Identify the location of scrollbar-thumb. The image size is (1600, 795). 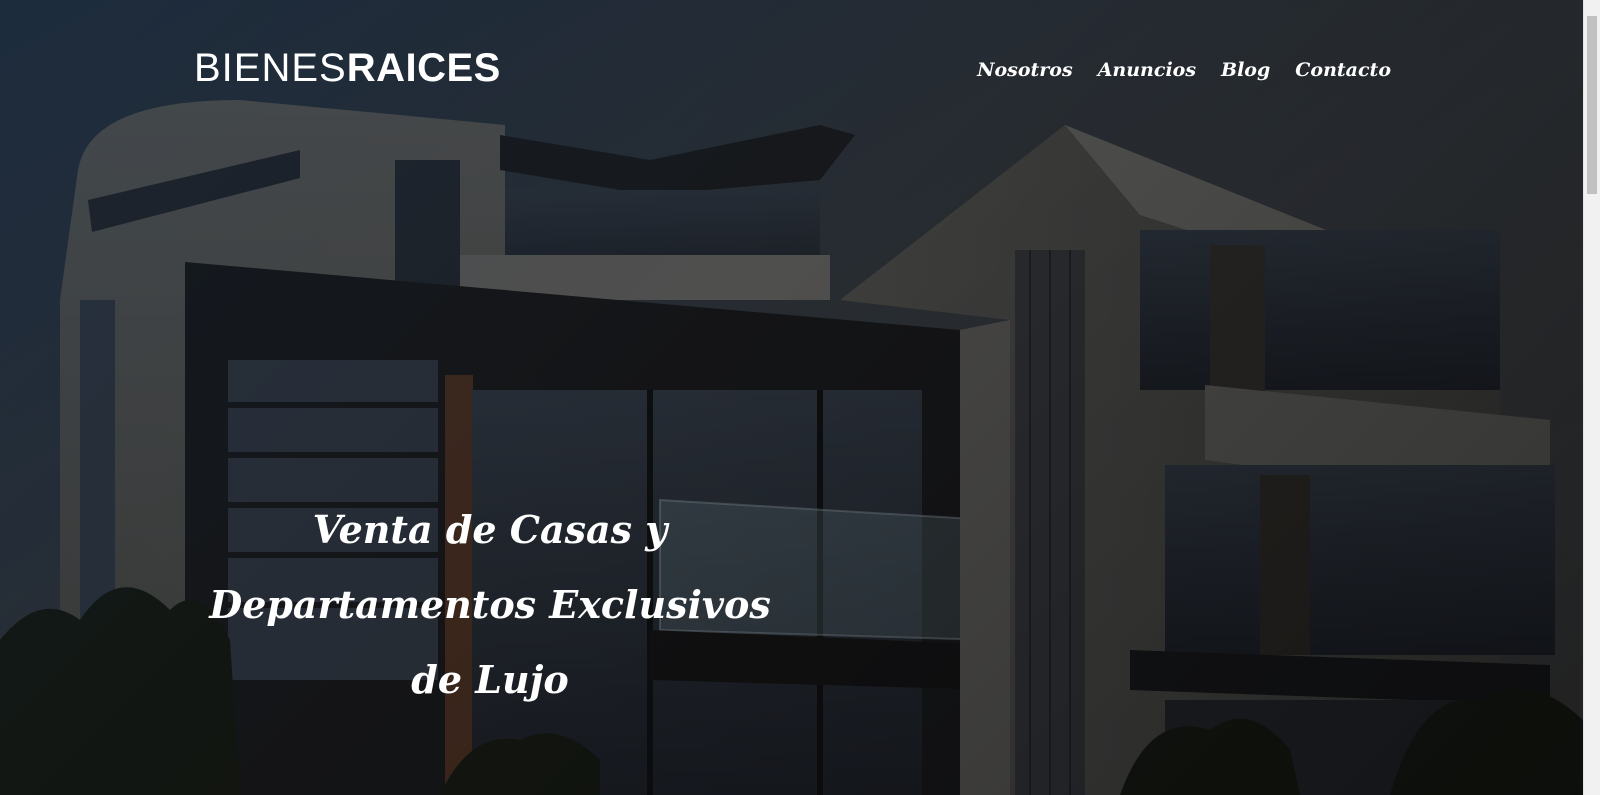
(1592, 105).